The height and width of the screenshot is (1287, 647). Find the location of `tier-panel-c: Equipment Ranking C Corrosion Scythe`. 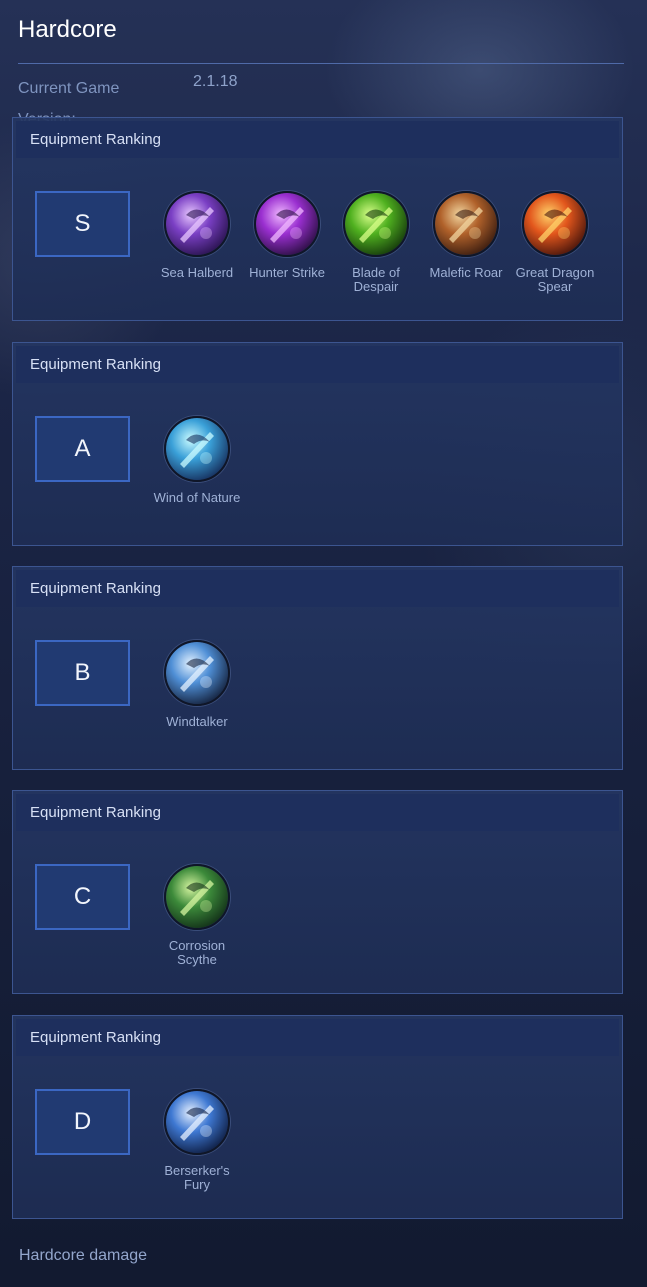

tier-panel-c: Equipment Ranking C Corrosion Scythe is located at coordinates (317, 892).